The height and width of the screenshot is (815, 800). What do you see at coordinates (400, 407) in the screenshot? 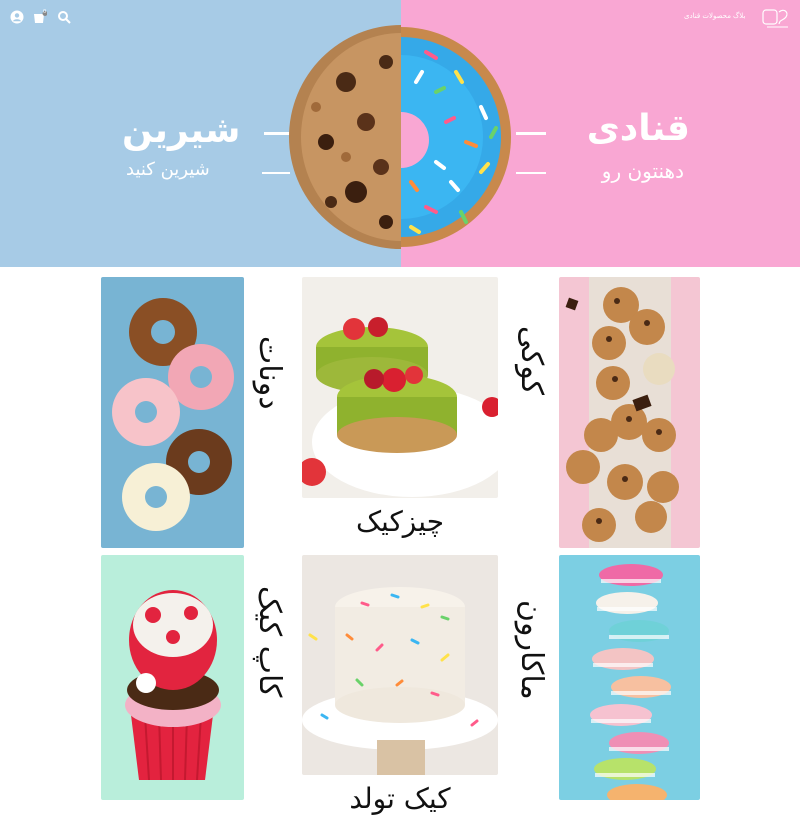
I see `cheesecake-image` at bounding box center [400, 407].